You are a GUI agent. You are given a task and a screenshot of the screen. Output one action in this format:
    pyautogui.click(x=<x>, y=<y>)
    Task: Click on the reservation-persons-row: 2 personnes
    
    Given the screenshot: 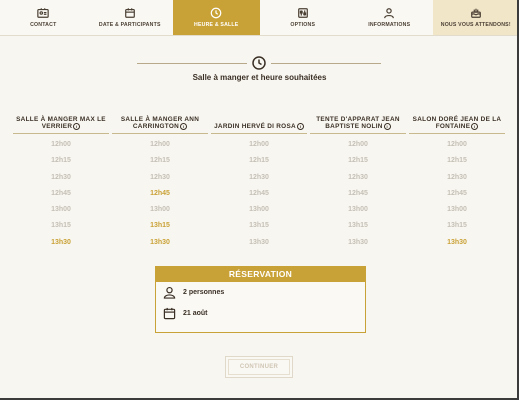 What is the action you would take?
    pyautogui.click(x=260, y=292)
    